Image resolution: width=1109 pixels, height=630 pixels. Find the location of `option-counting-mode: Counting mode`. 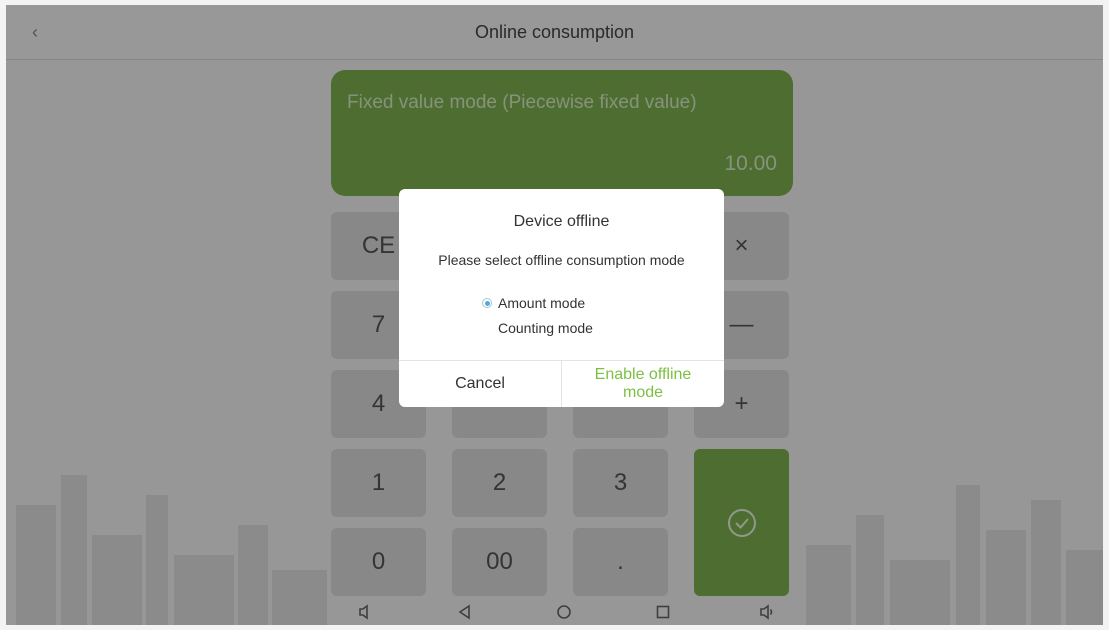

option-counting-mode: Counting mode is located at coordinates (537, 328).